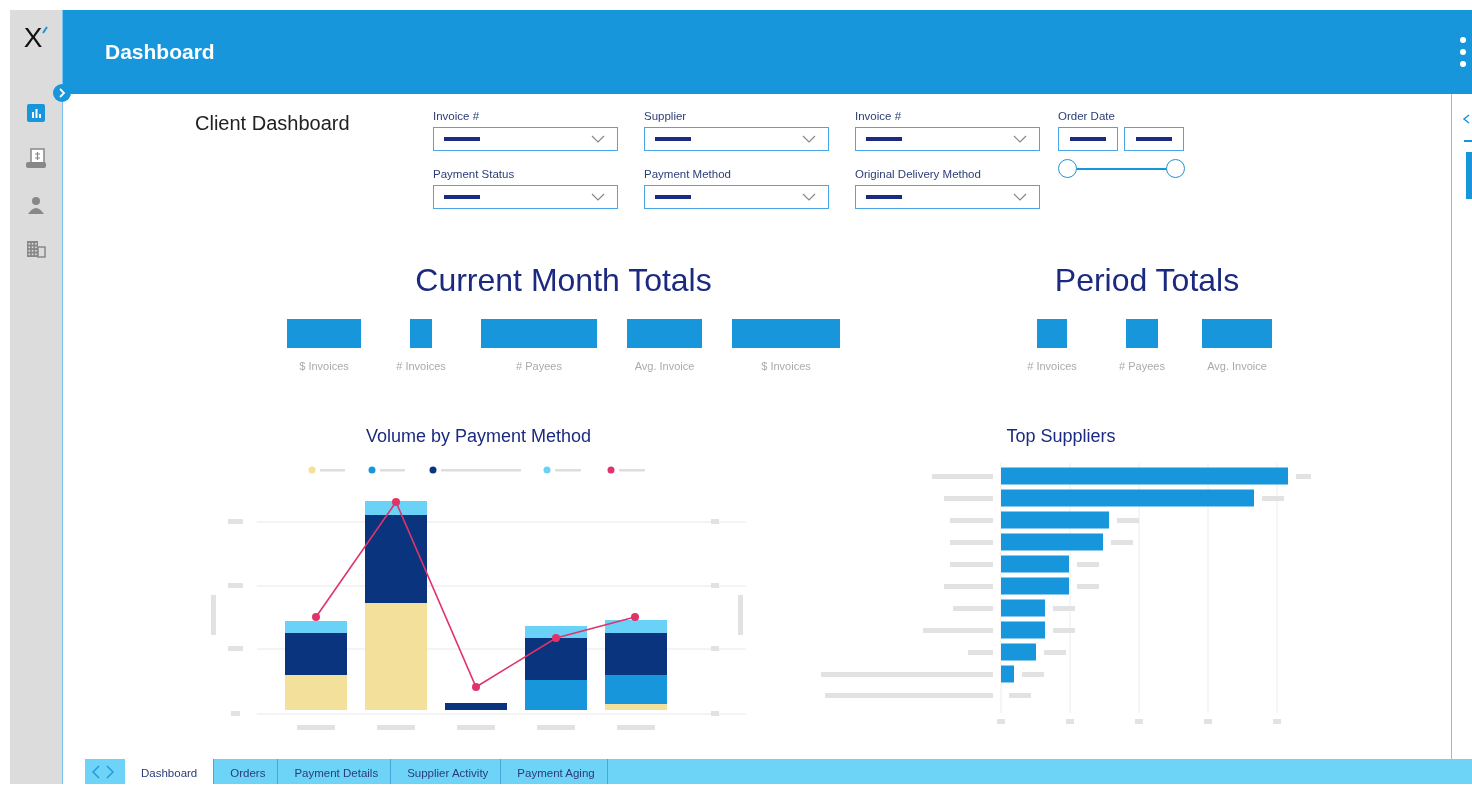 This screenshot has height=794, width=1472. Describe the element at coordinates (1147, 280) in the screenshot. I see `section-heading: Period Totals` at that location.